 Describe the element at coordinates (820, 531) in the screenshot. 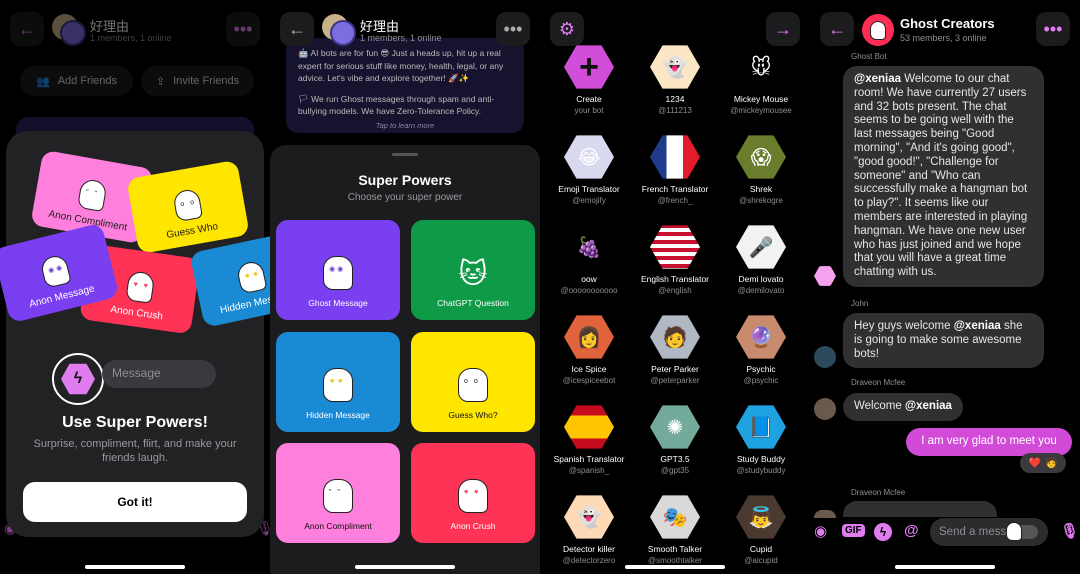

I see `camera-icon: ◉` at that location.